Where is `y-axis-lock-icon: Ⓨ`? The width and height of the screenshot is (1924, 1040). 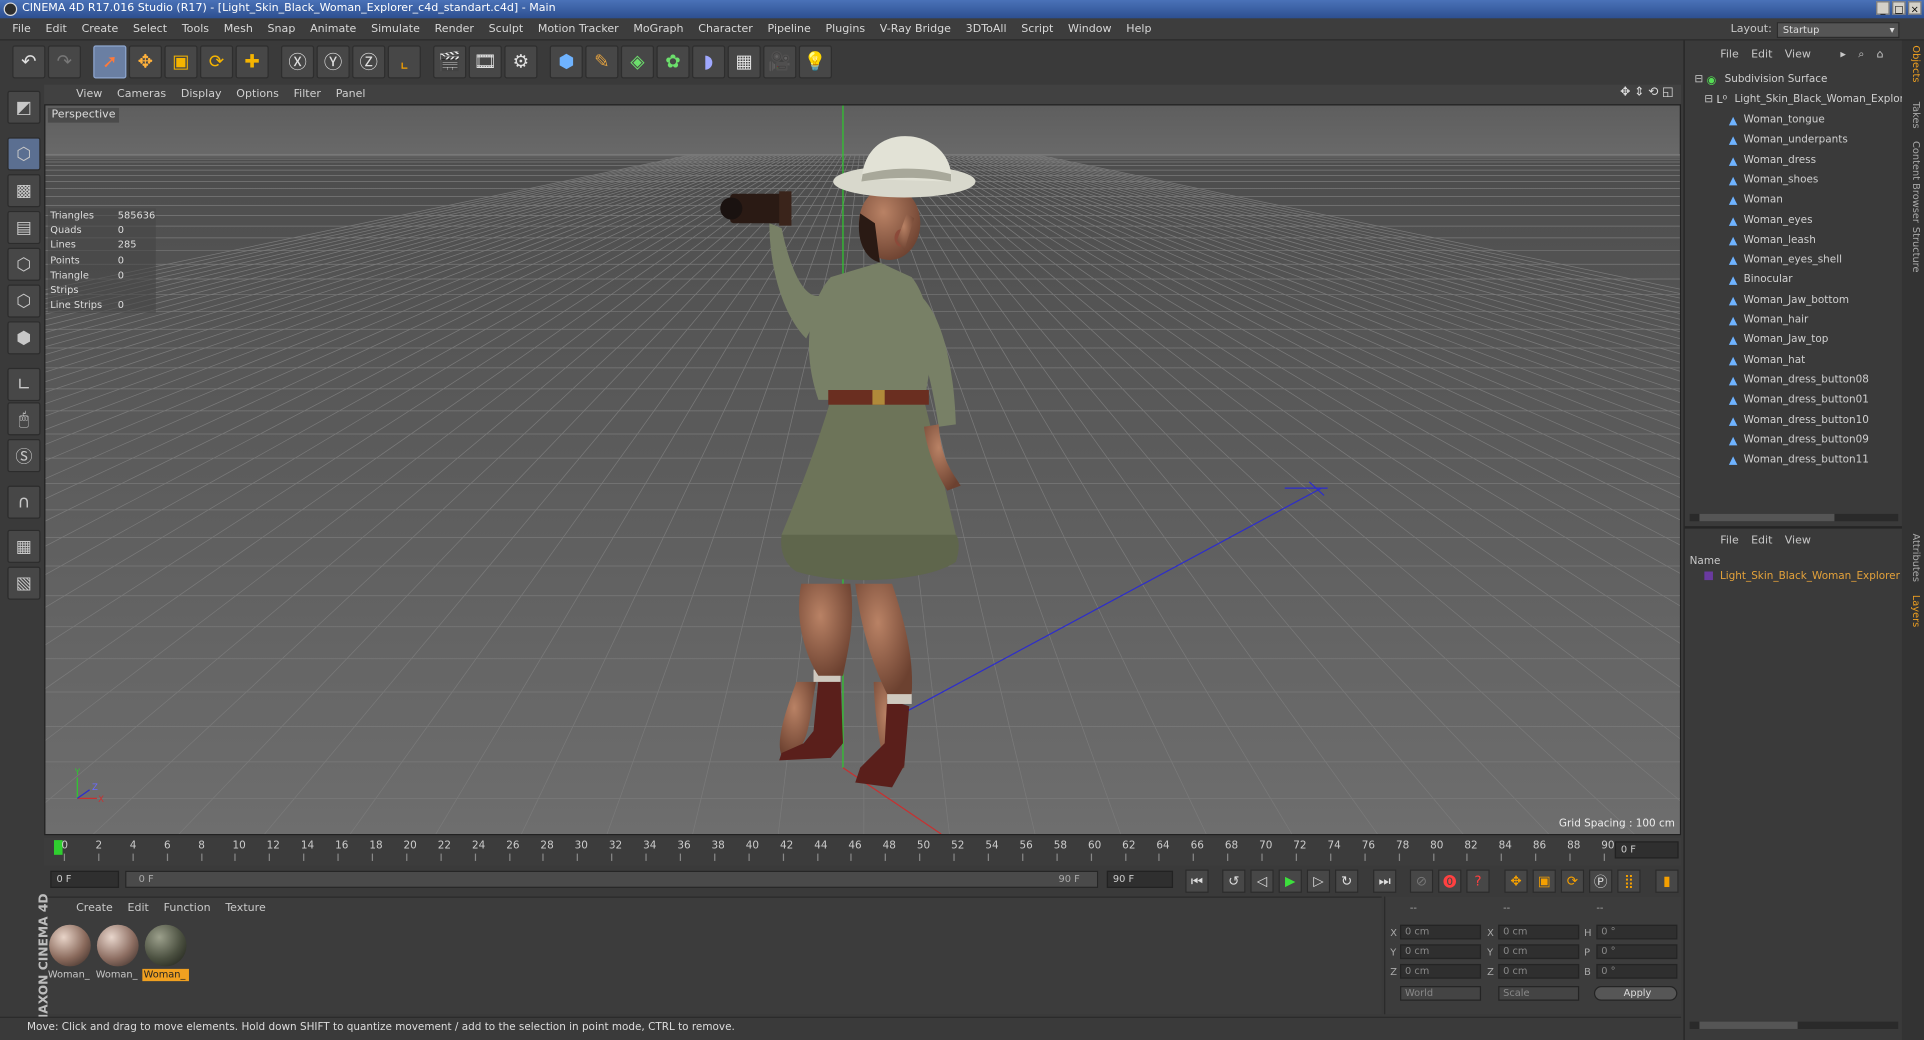
y-axis-lock-icon: Ⓨ is located at coordinates (333, 61).